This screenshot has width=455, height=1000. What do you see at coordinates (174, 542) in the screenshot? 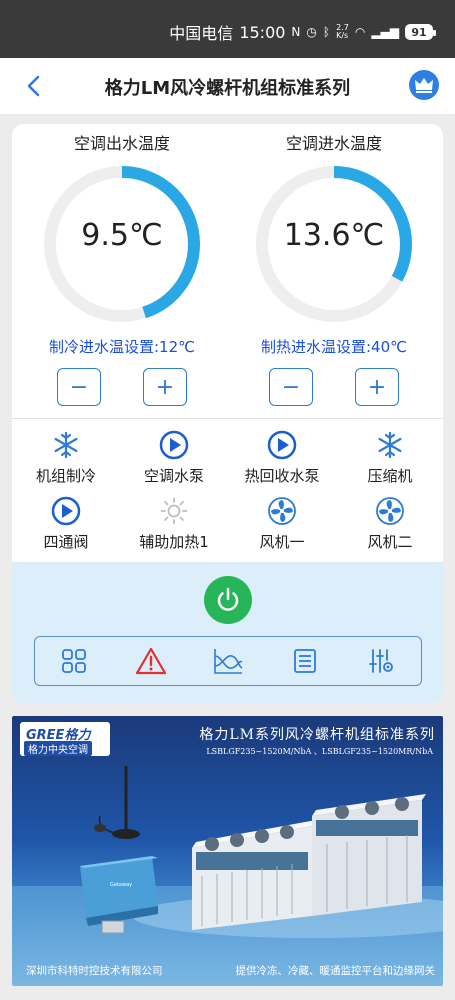
I see `status-label: 辅助加热1` at bounding box center [174, 542].